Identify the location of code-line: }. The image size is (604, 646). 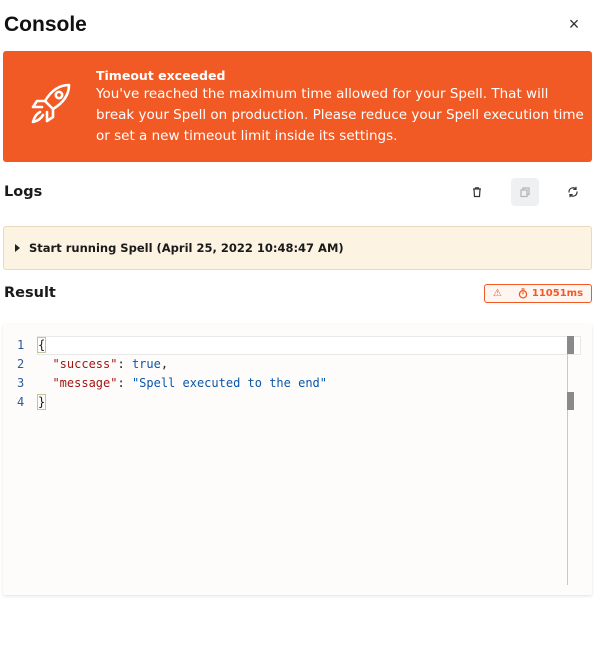
(41, 402).